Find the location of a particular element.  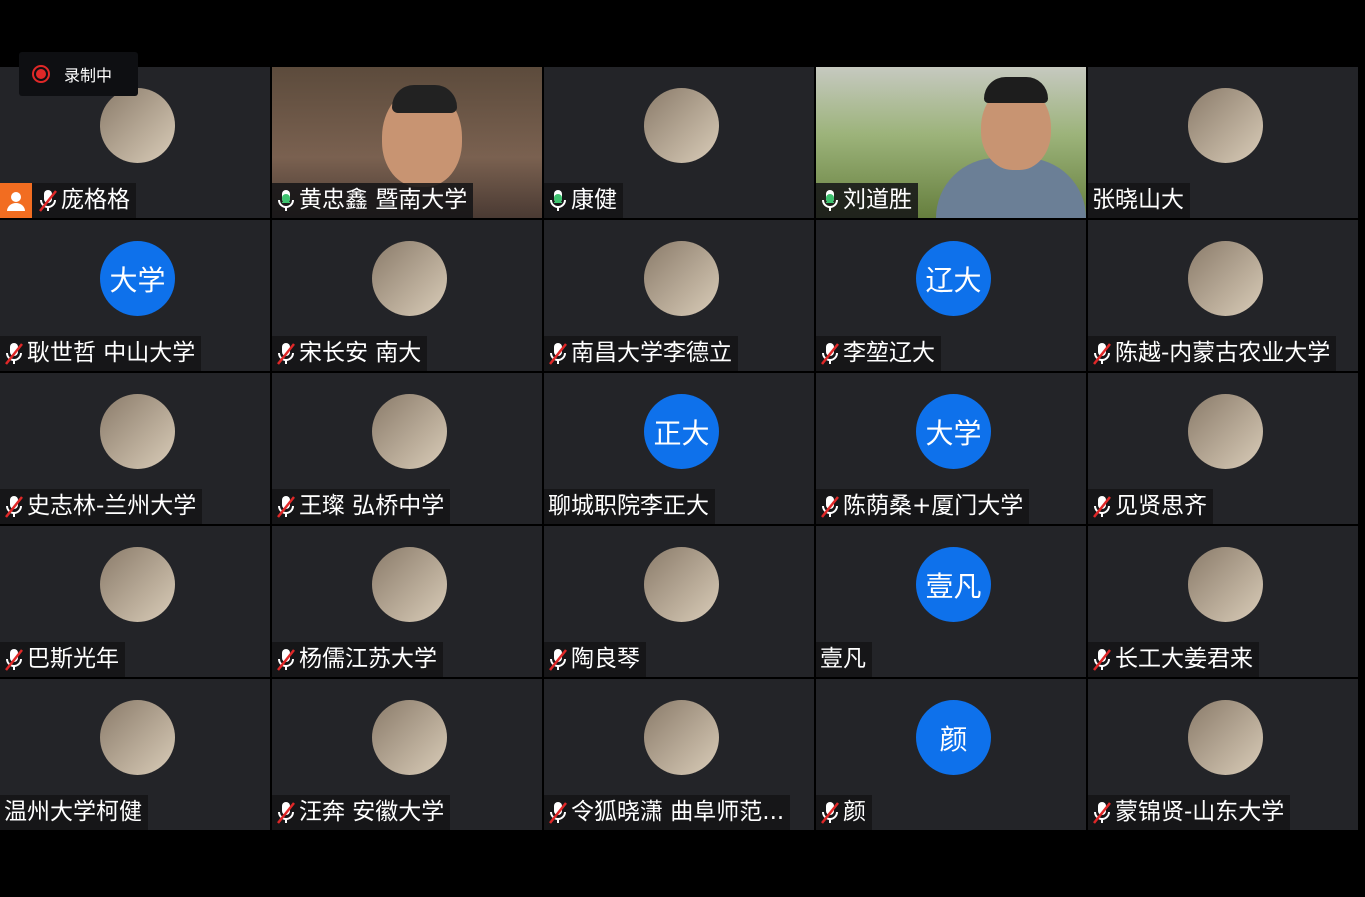

name-label: 陈荫桑+厦门大学 is located at coordinates (923, 506).